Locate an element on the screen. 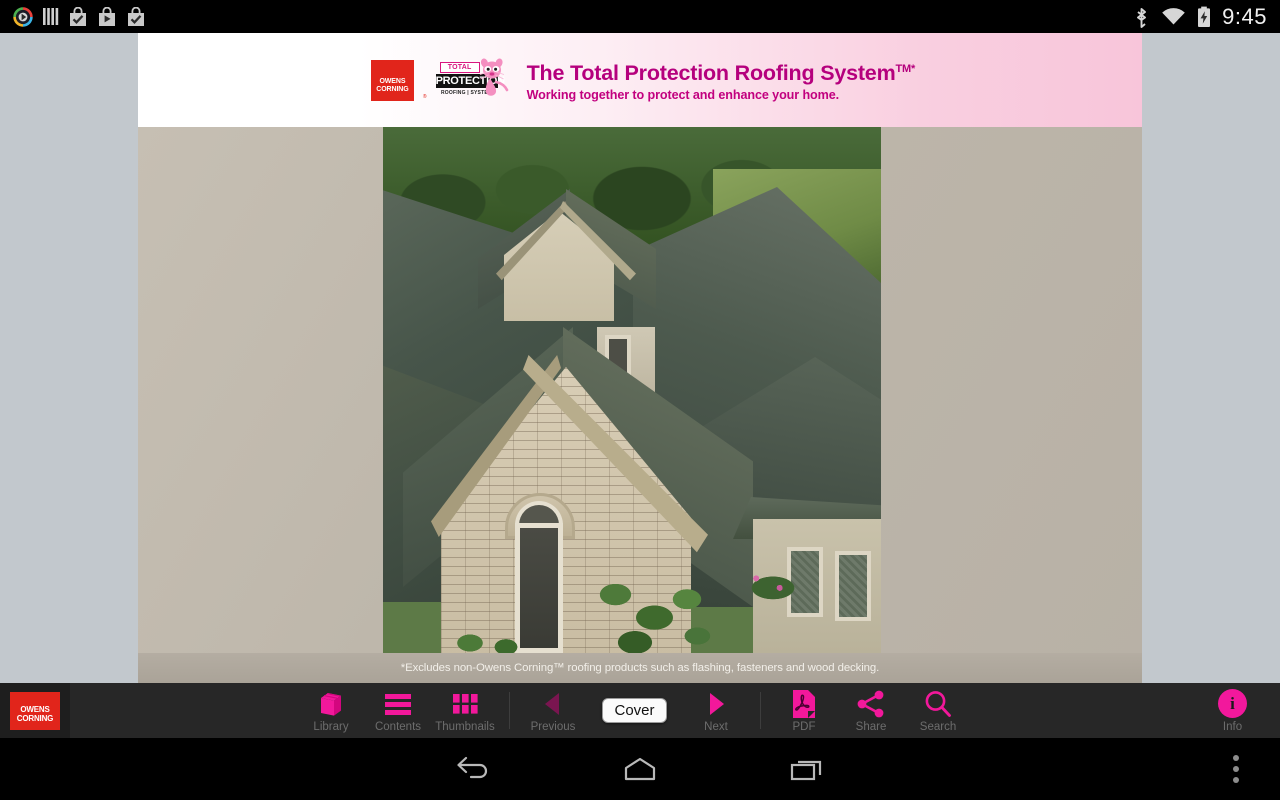 The width and height of the screenshot is (1280, 800). toolbar-info-button: i Info is located at coordinates (1232, 710).